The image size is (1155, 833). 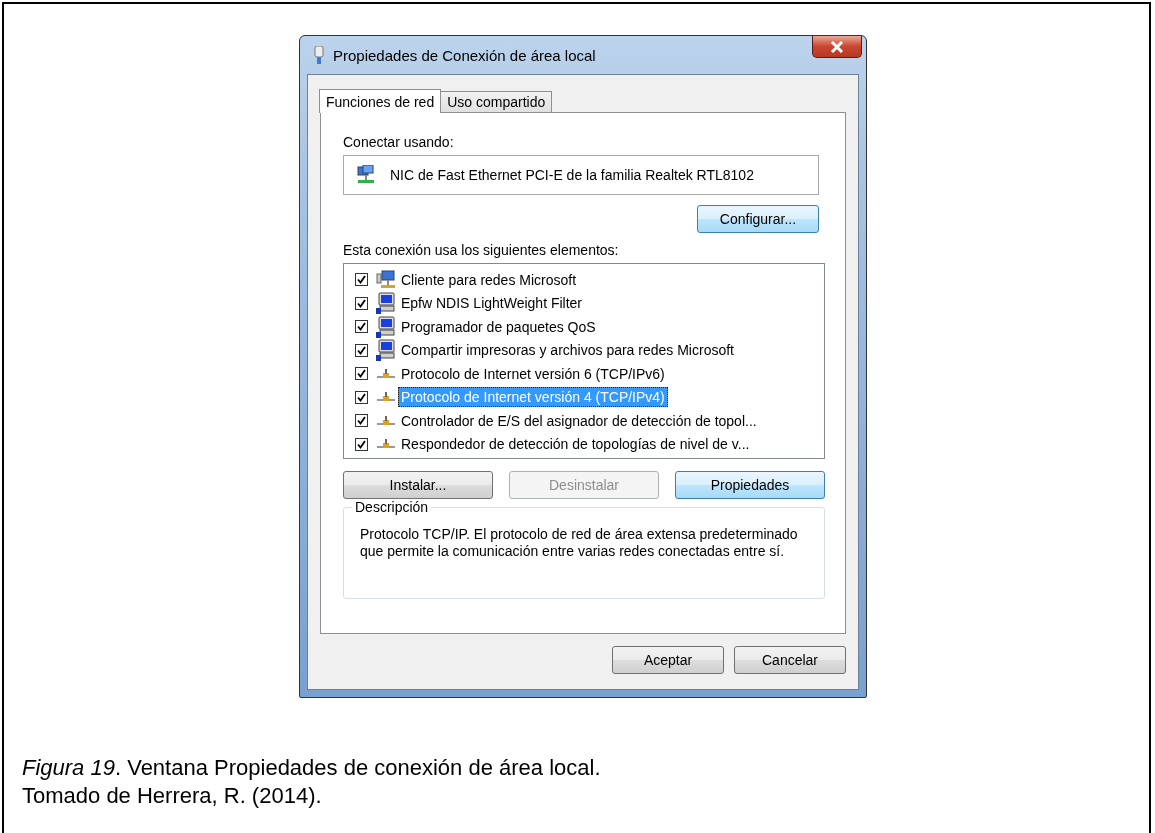 I want to click on window-title: Propiedades de Conexión de área local, so click(x=464, y=55).